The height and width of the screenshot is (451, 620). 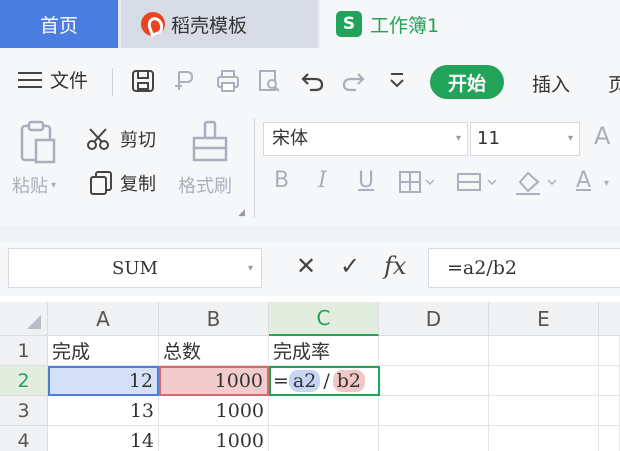 I want to click on cell-a3: 13, so click(x=103, y=411).